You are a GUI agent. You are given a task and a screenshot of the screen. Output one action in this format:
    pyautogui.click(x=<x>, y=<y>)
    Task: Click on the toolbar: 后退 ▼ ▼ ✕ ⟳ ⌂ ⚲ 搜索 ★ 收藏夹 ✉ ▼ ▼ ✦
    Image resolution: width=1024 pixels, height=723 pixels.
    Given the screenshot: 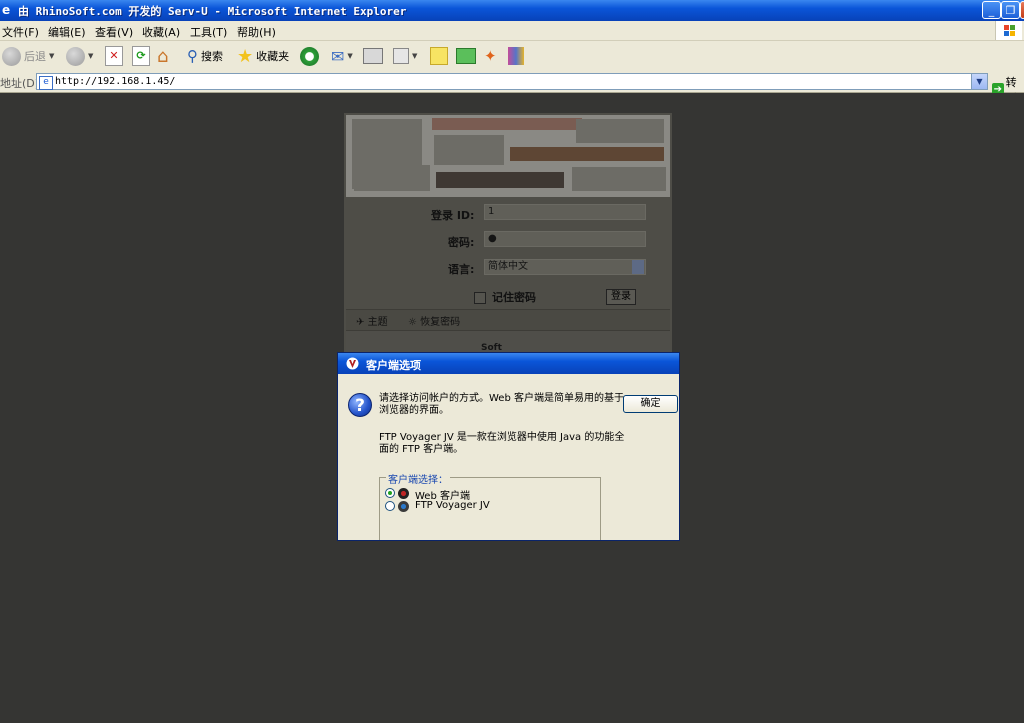 What is the action you would take?
    pyautogui.click(x=512, y=57)
    